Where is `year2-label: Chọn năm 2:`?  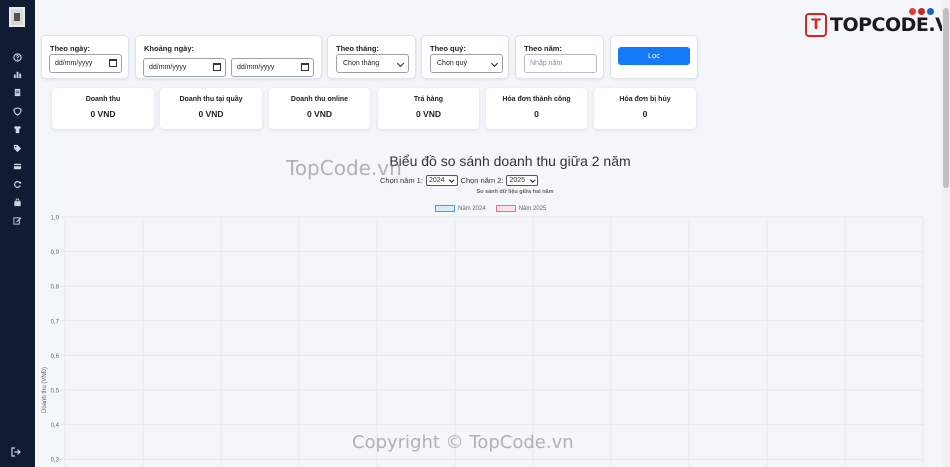 year2-label: Chọn năm 2: is located at coordinates (482, 180).